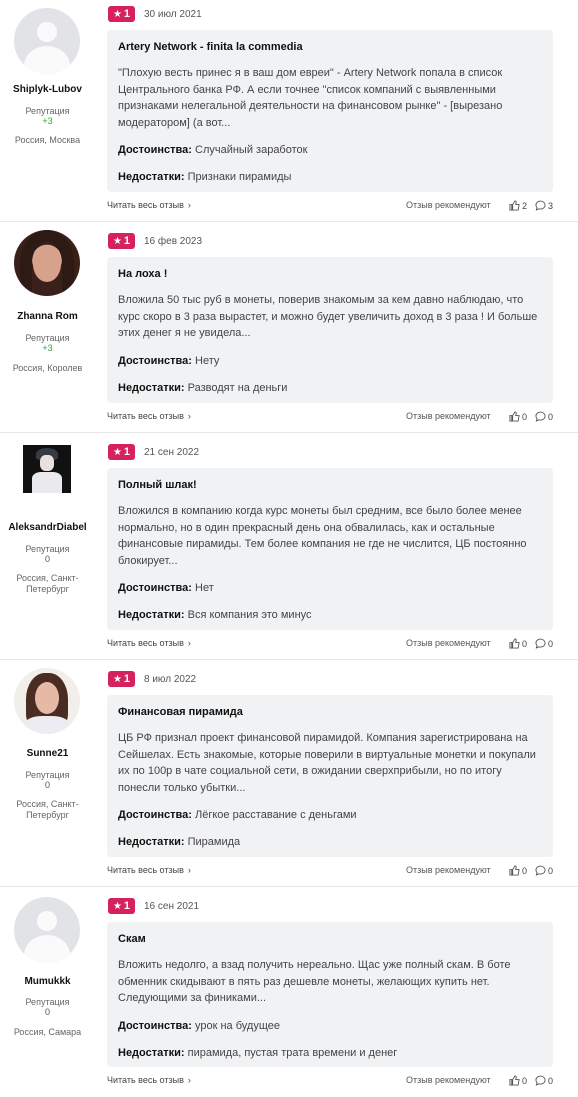 The width and height of the screenshot is (578, 1097). What do you see at coordinates (330, 150) in the screenshot?
I see `review-pros: Достоинства: Случайный заработок` at bounding box center [330, 150].